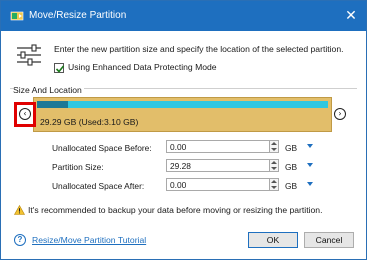 The width and height of the screenshot is (367, 260). What do you see at coordinates (273, 240) in the screenshot?
I see `ok-button: OK` at bounding box center [273, 240].